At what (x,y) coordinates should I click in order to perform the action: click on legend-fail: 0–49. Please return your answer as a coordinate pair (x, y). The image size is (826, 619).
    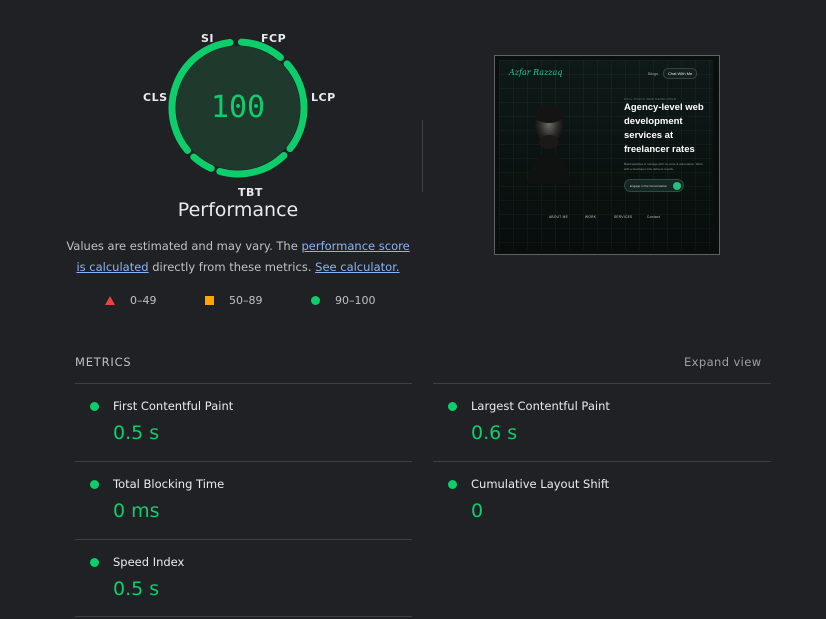
    Looking at the image, I should click on (131, 300).